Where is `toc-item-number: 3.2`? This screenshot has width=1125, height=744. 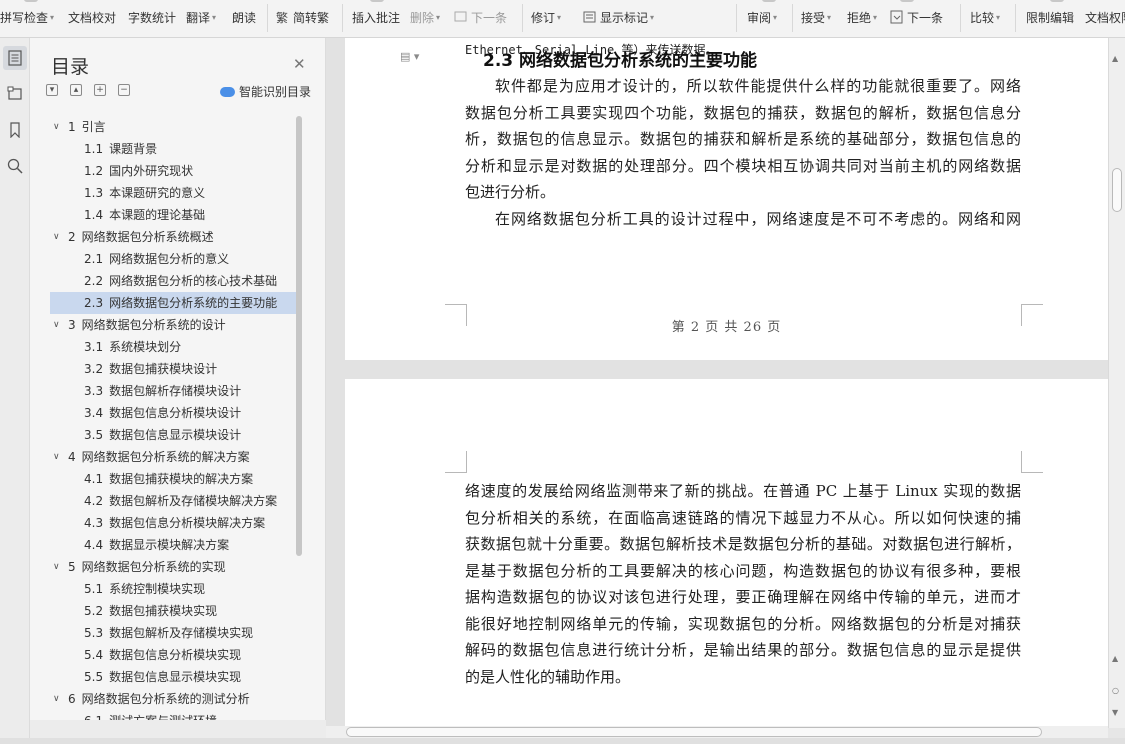 toc-item-number: 3.2 is located at coordinates (94, 369).